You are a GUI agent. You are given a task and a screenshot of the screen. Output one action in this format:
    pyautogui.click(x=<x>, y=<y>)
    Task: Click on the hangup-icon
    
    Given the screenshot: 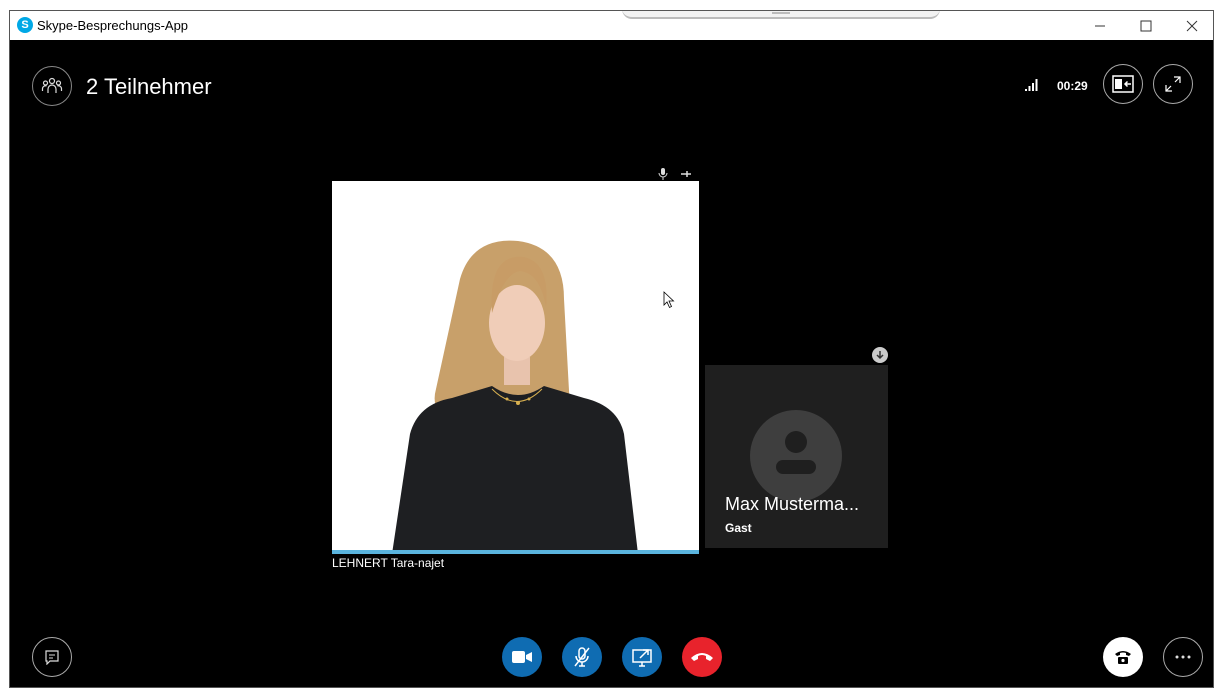 What is the action you would take?
    pyautogui.click(x=702, y=657)
    